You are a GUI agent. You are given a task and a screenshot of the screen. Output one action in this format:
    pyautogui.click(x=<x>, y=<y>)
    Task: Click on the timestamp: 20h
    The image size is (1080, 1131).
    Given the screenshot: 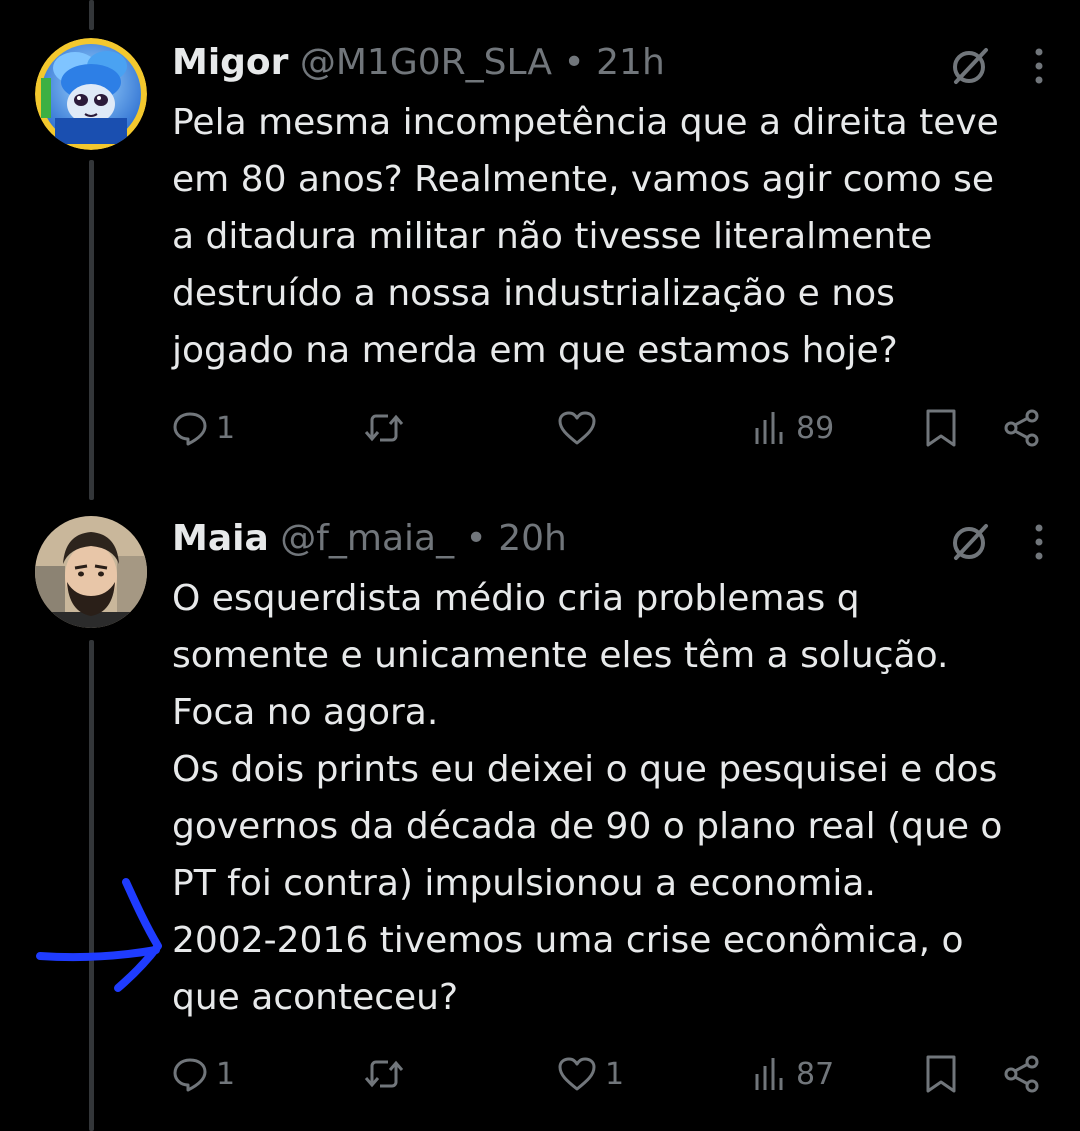 What is the action you would take?
    pyautogui.click(x=532, y=538)
    